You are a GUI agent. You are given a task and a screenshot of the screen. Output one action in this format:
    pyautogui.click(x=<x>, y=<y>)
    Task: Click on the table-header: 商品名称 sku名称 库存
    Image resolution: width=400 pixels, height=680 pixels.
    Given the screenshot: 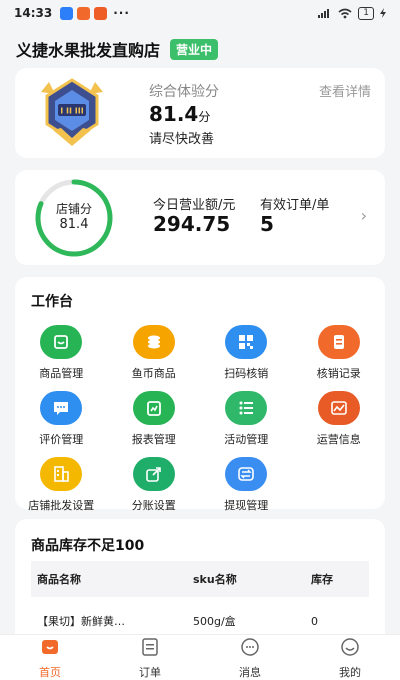 What is the action you would take?
    pyautogui.click(x=200, y=579)
    